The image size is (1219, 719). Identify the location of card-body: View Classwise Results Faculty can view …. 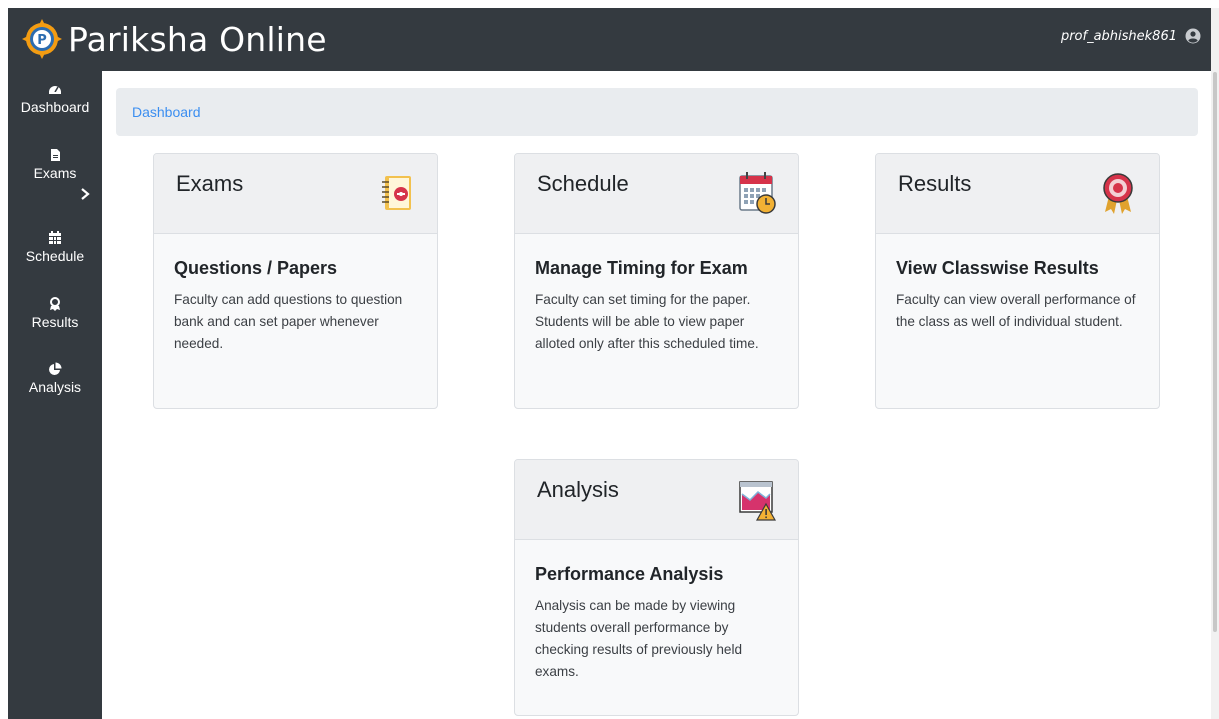
(1017, 293).